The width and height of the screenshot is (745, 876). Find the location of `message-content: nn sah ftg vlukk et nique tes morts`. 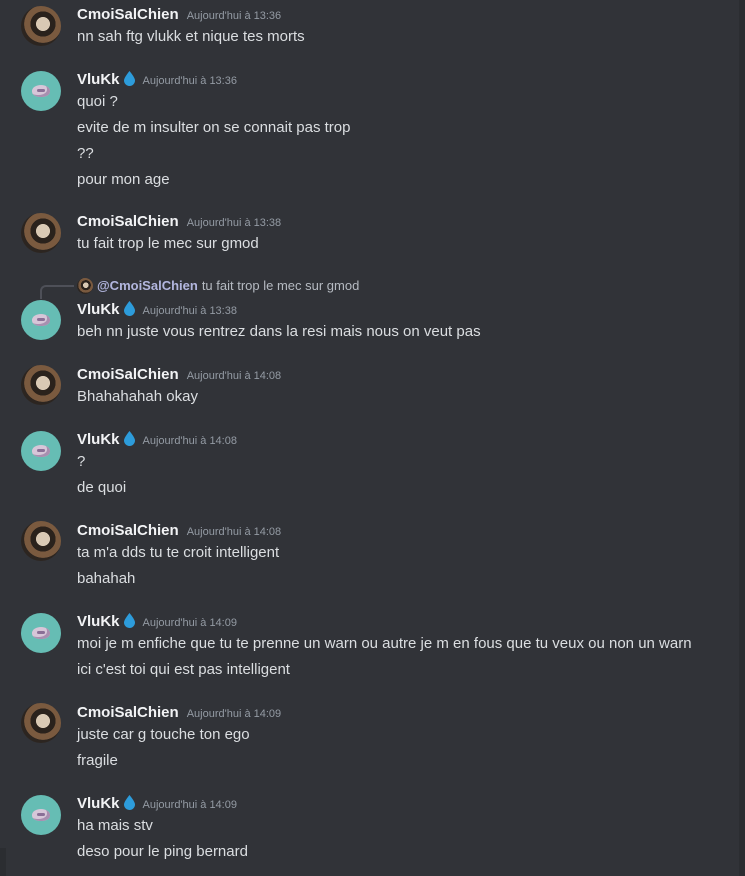

message-content: nn sah ftg vlukk et nique tes morts is located at coordinates (191, 36).